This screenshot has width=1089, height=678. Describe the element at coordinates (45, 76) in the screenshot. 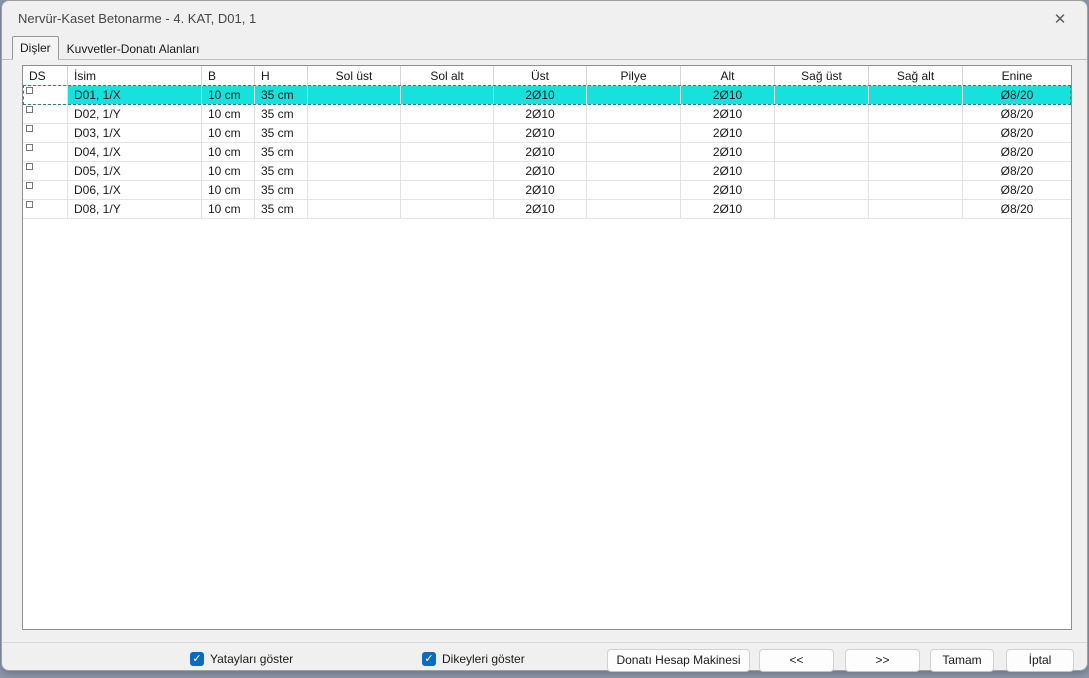

I see `column-header: DS` at that location.